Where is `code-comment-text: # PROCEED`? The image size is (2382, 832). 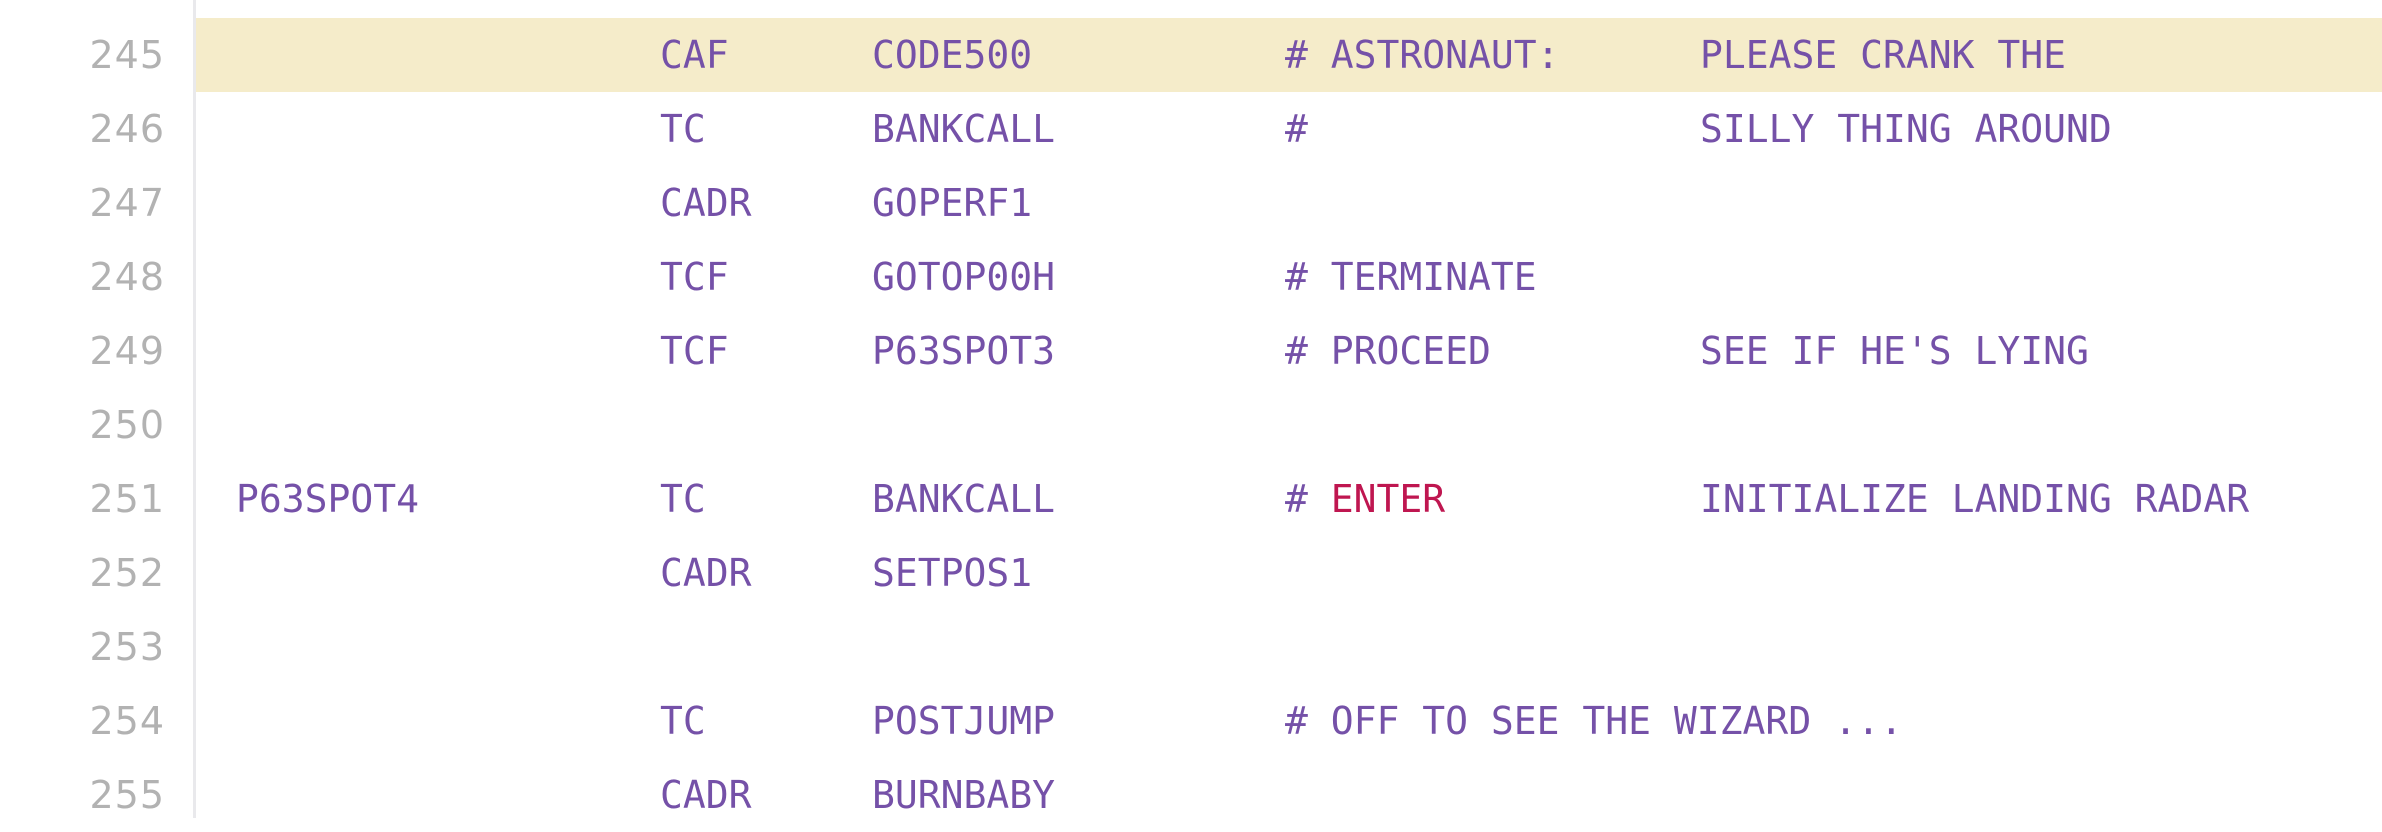
code-comment-text: # PROCEED is located at coordinates (1388, 351).